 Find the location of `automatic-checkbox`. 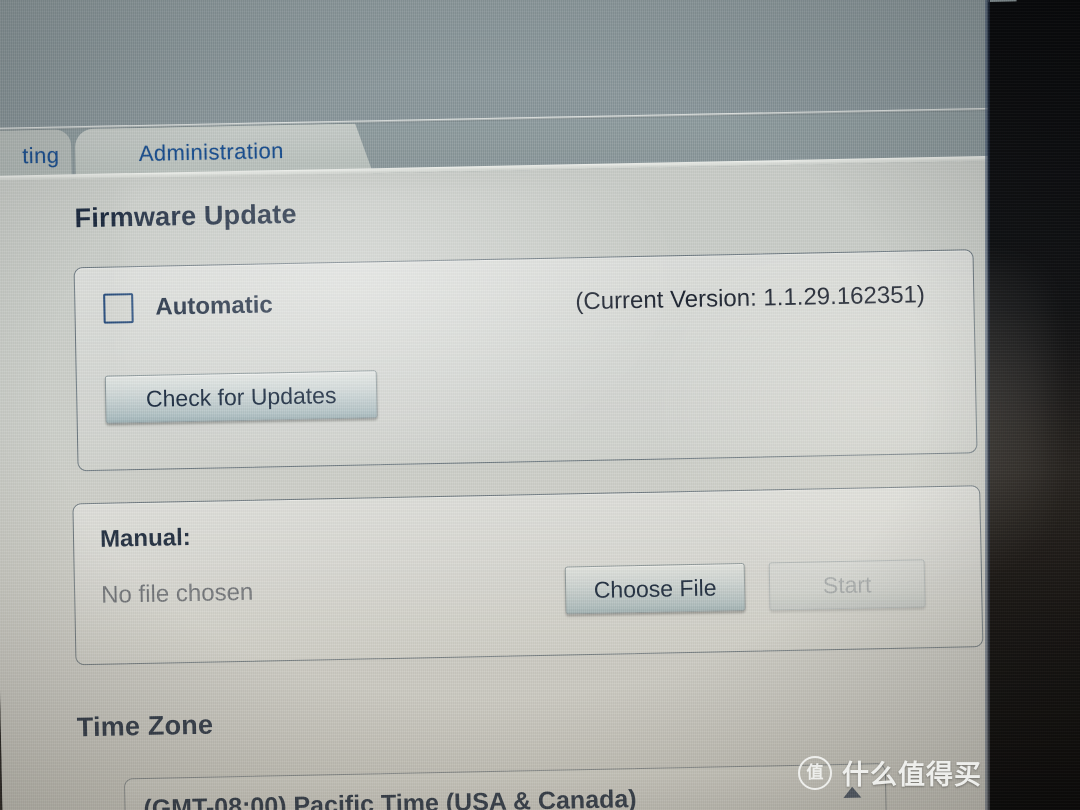

automatic-checkbox is located at coordinates (118, 308).